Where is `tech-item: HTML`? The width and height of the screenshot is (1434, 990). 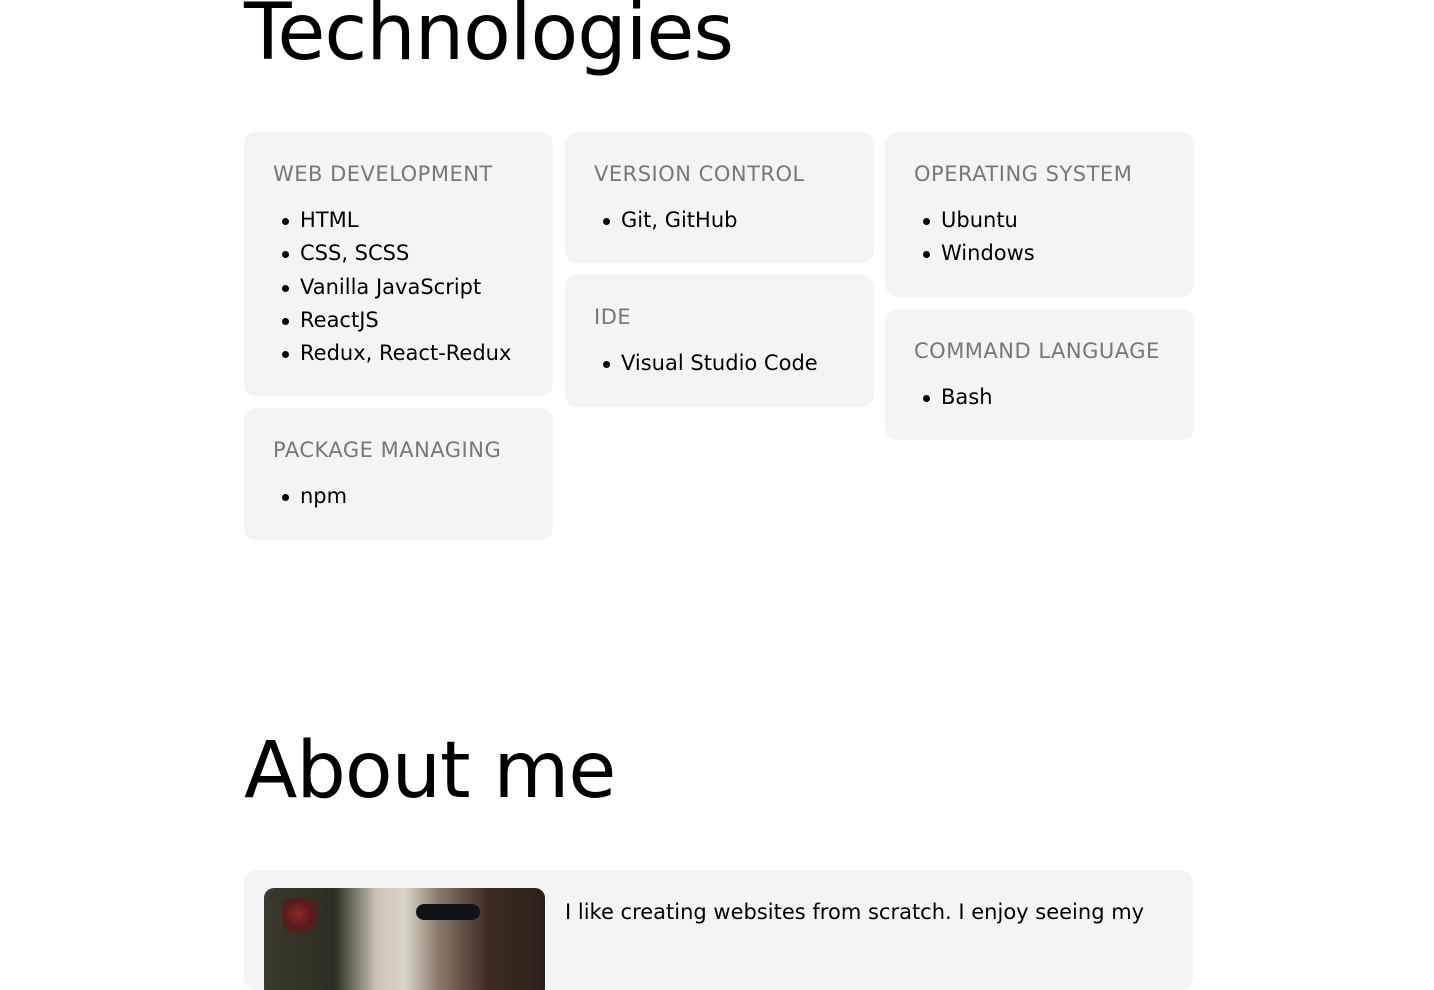
tech-item: HTML is located at coordinates (399, 220).